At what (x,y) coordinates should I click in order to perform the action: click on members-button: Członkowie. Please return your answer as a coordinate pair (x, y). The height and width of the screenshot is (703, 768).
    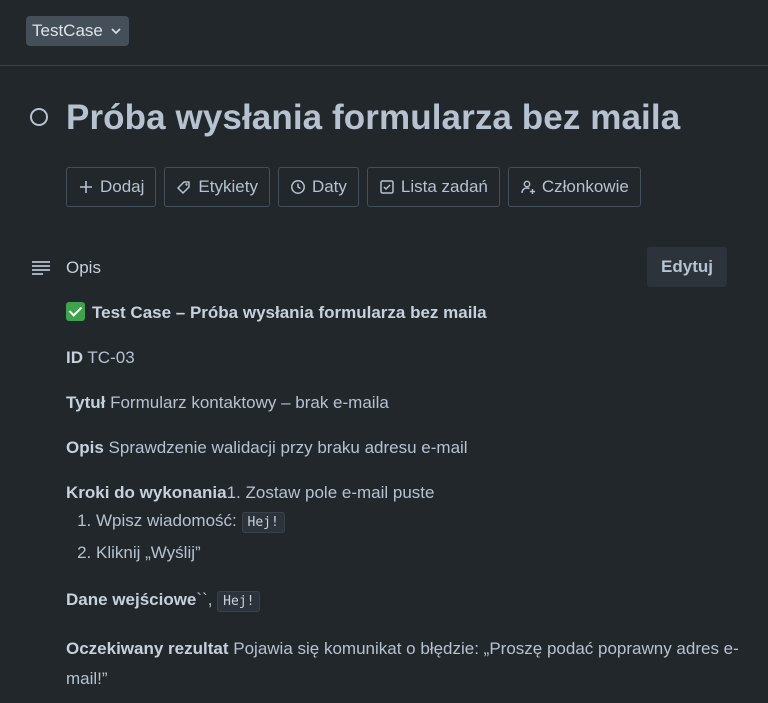
    Looking at the image, I should click on (574, 187).